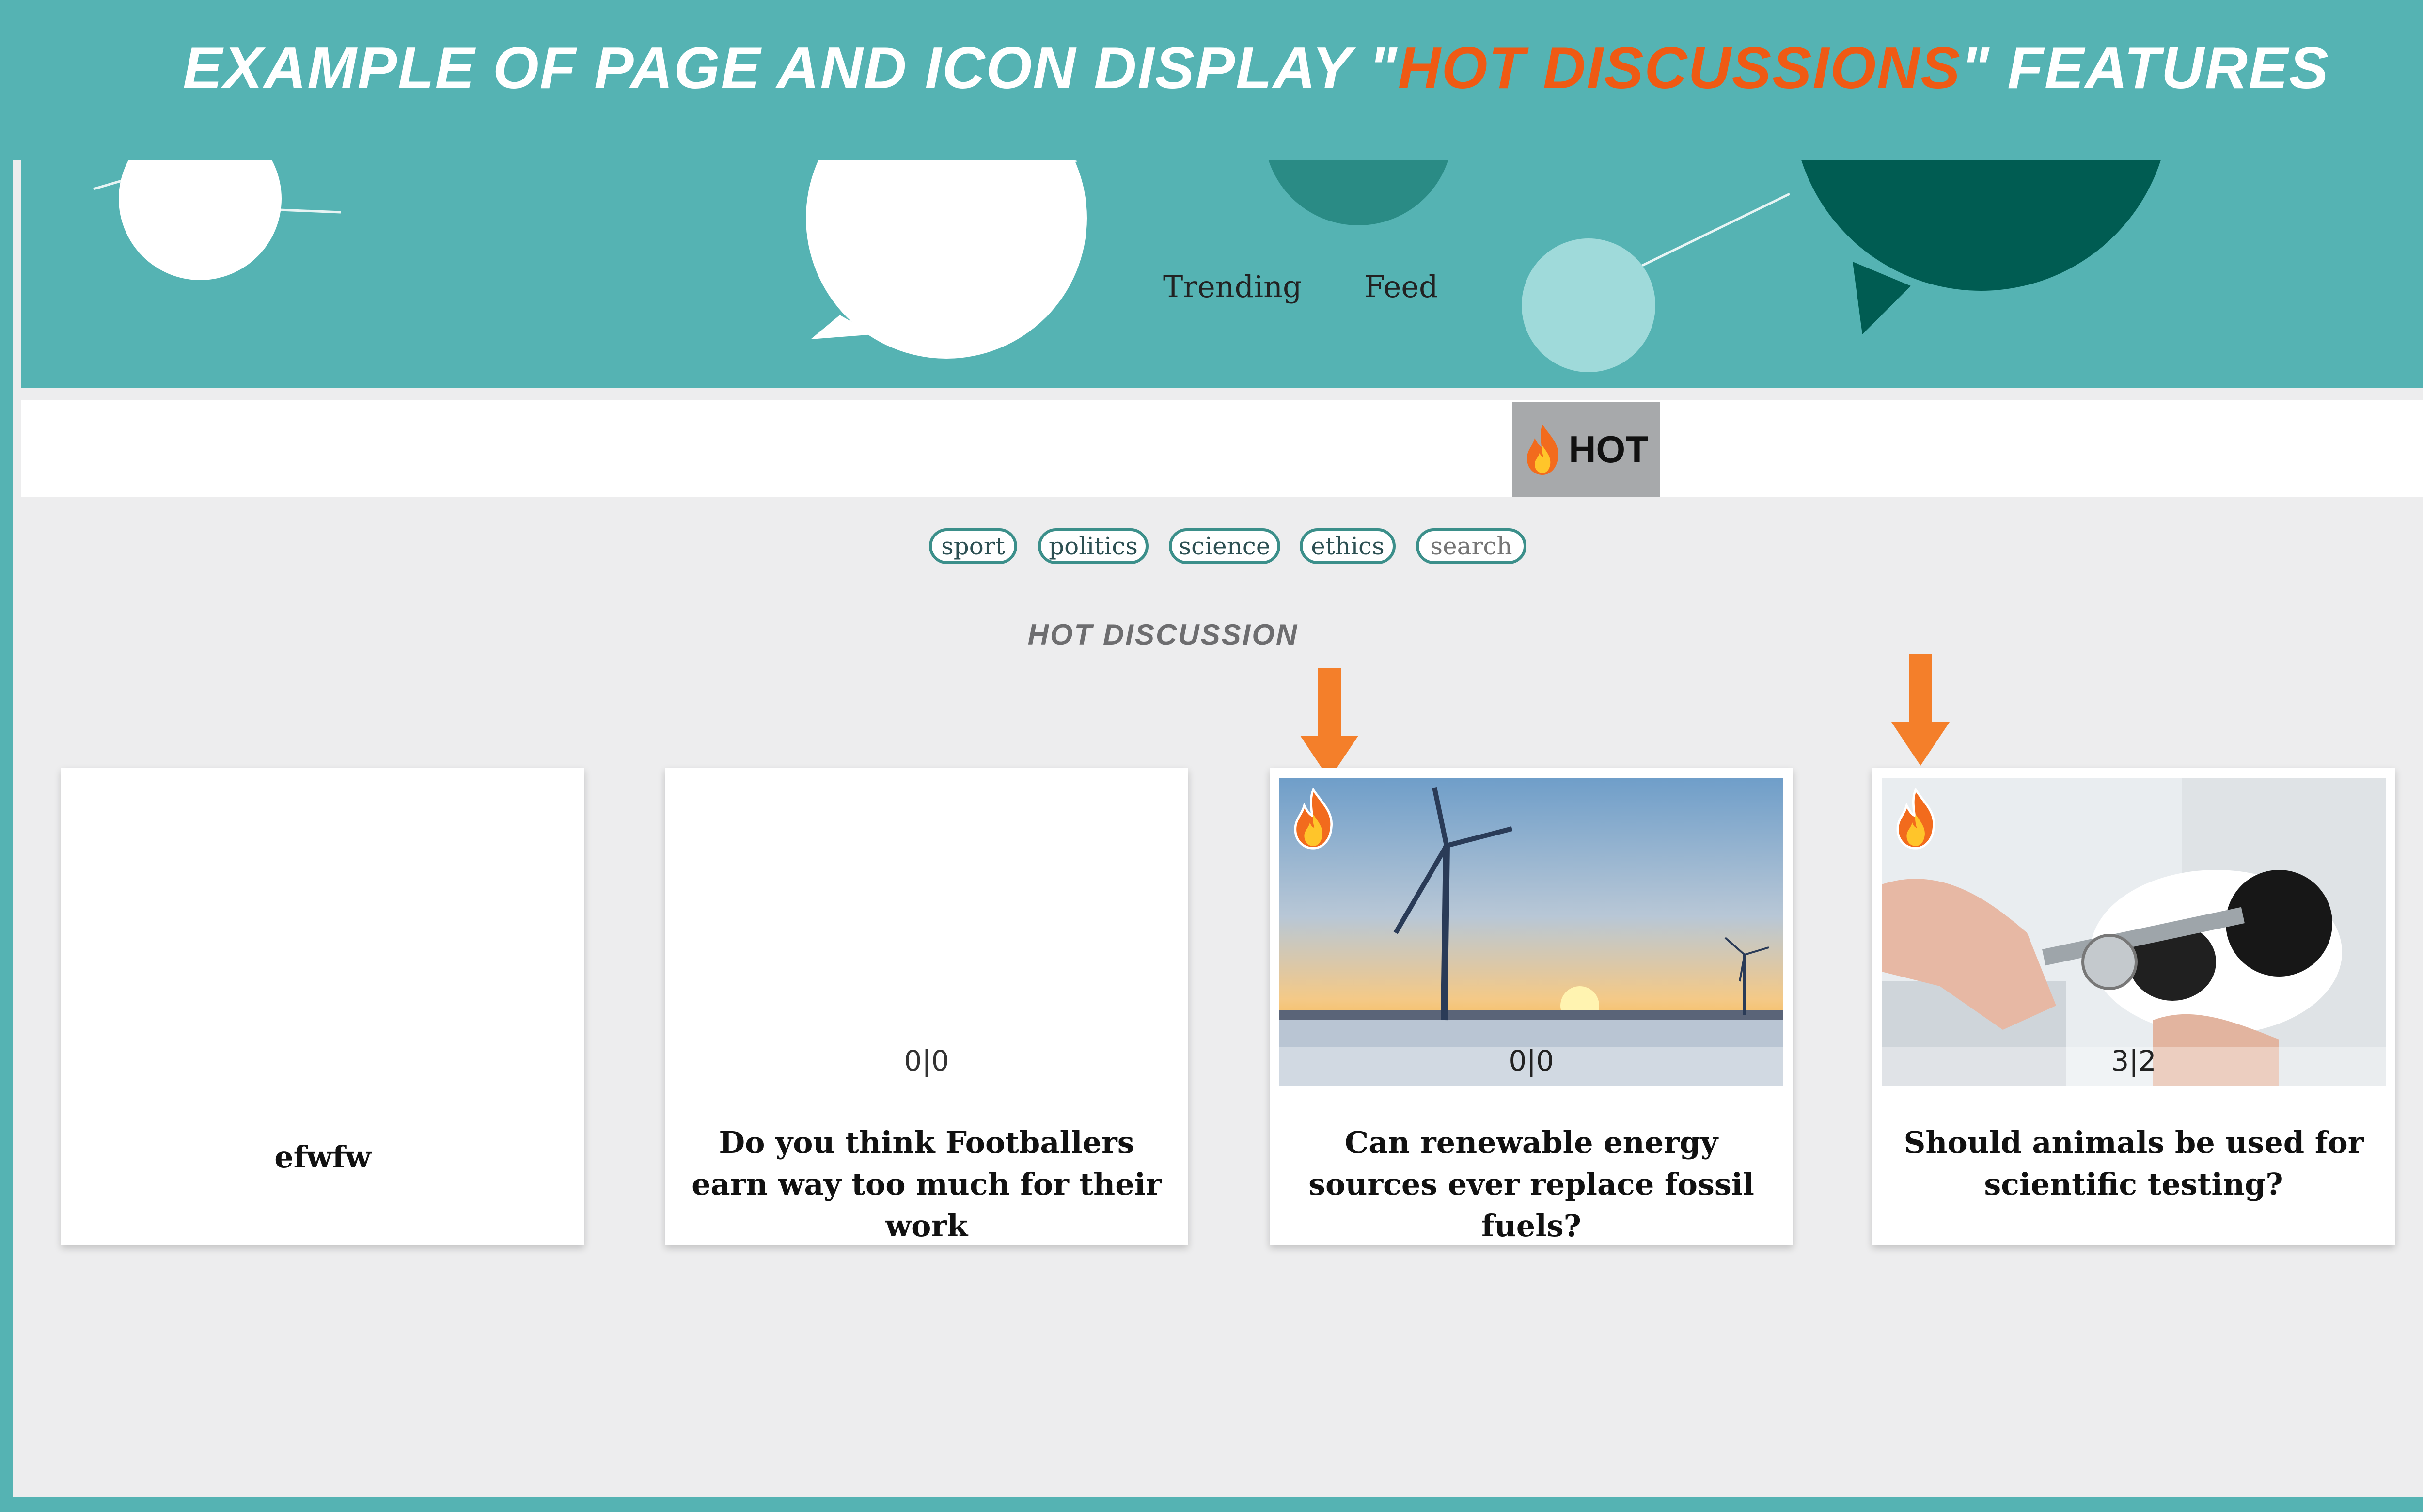 This screenshot has height=1512, width=2423. What do you see at coordinates (1222, 449) in the screenshot?
I see `nav-bar` at bounding box center [1222, 449].